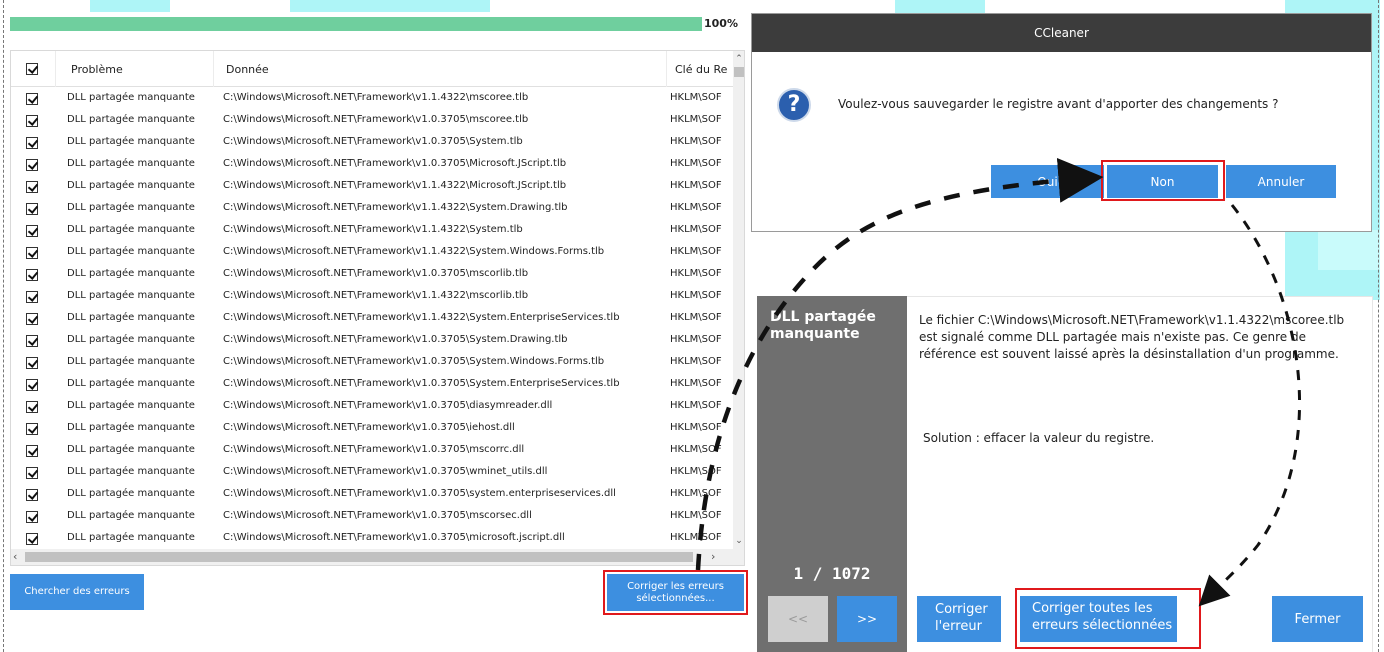  What do you see at coordinates (959, 619) in the screenshot?
I see `fix-error-button: Corriger l'erreur` at bounding box center [959, 619].